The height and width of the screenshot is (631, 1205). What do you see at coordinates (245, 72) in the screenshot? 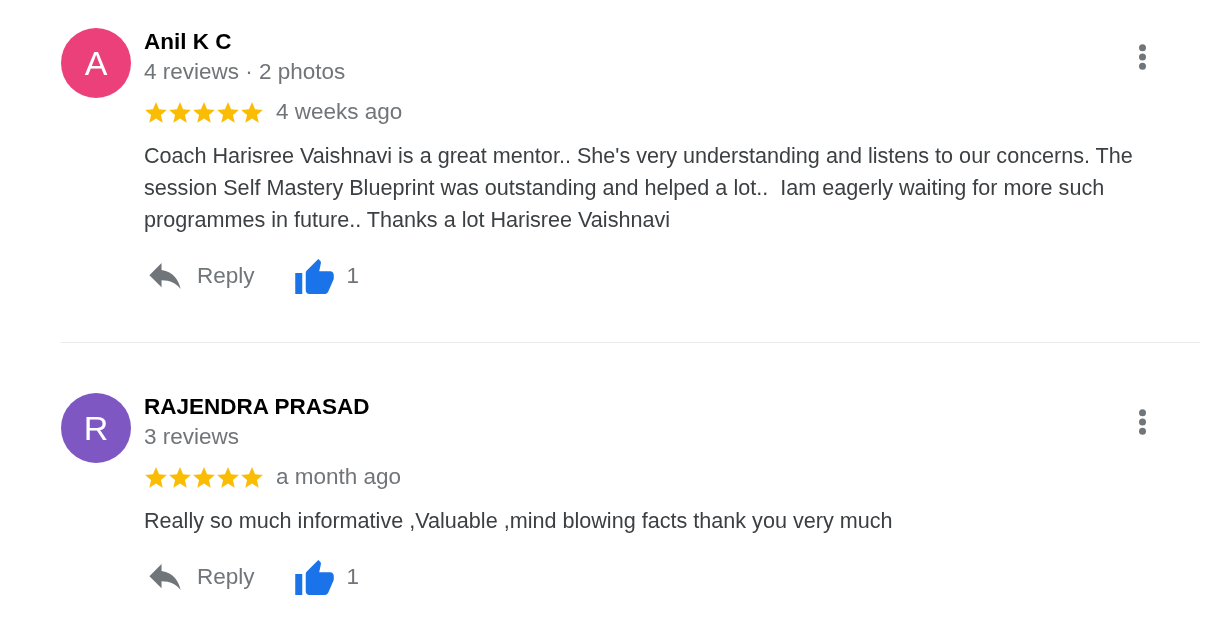
I see `reviewer-stats: 4 reviews · 2 photos` at bounding box center [245, 72].